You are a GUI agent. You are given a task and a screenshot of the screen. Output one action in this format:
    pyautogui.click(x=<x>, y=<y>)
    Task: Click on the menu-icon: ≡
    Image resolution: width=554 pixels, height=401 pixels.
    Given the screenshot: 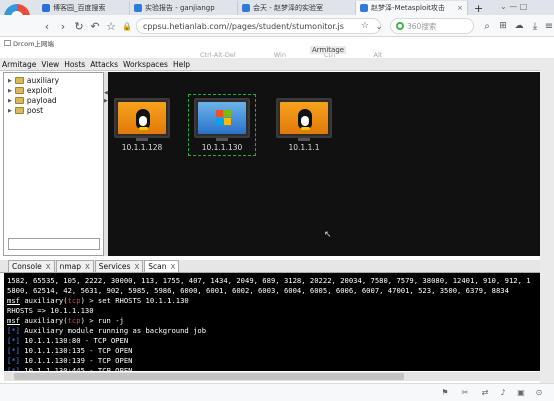 What is the action you would take?
    pyautogui.click(x=548, y=26)
    